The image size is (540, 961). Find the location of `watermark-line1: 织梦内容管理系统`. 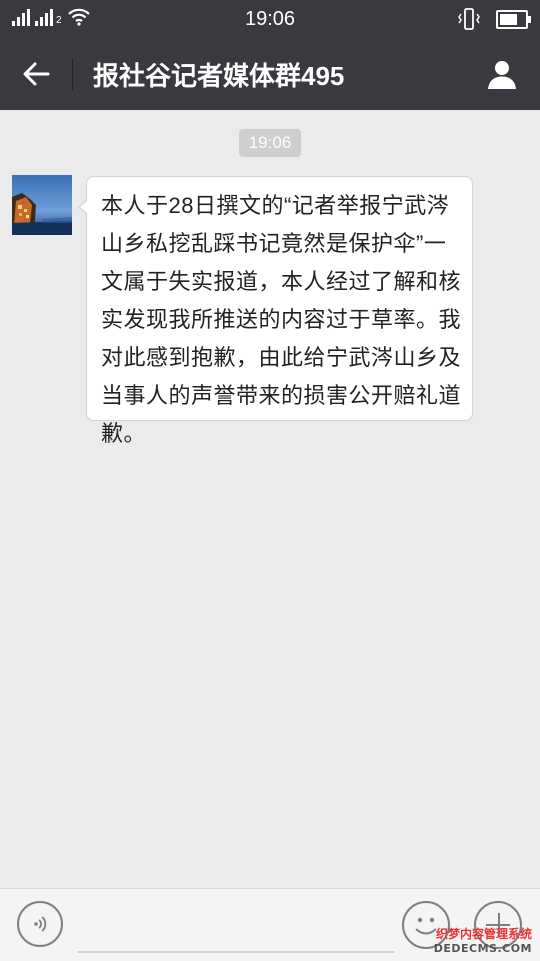

watermark-line1: 织梦内容管理系统 is located at coordinates (483, 934).